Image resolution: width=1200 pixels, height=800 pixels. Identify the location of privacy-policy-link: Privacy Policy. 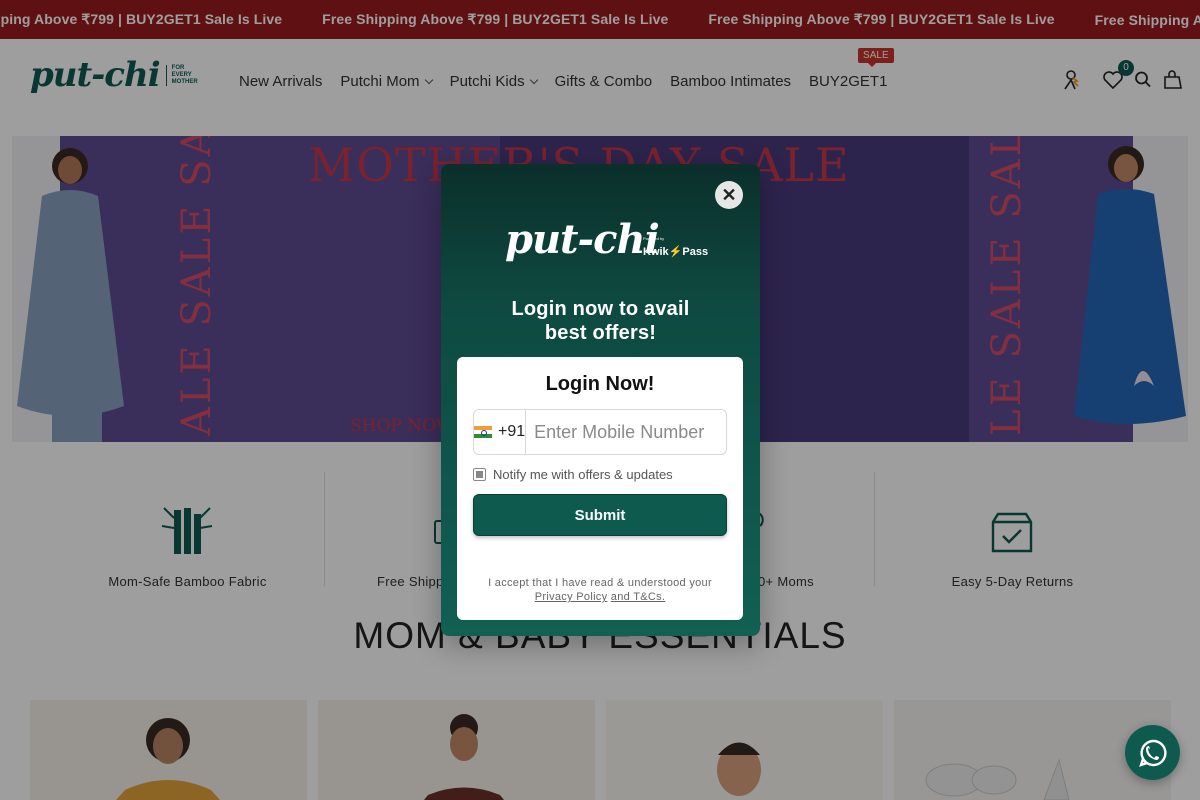
(571, 597).